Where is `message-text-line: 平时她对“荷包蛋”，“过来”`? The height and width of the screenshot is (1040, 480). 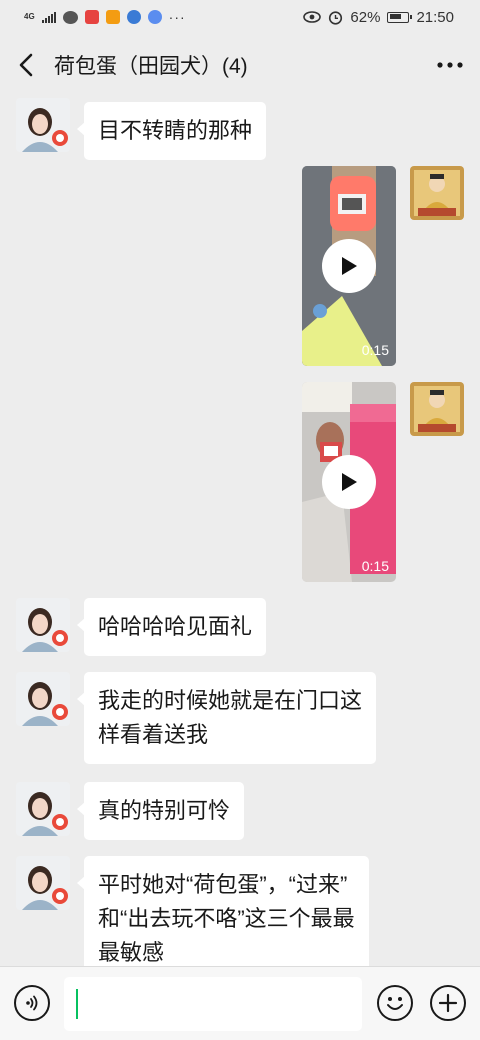 message-text-line: 平时她对“荷包蛋”，“过来” is located at coordinates (223, 884).